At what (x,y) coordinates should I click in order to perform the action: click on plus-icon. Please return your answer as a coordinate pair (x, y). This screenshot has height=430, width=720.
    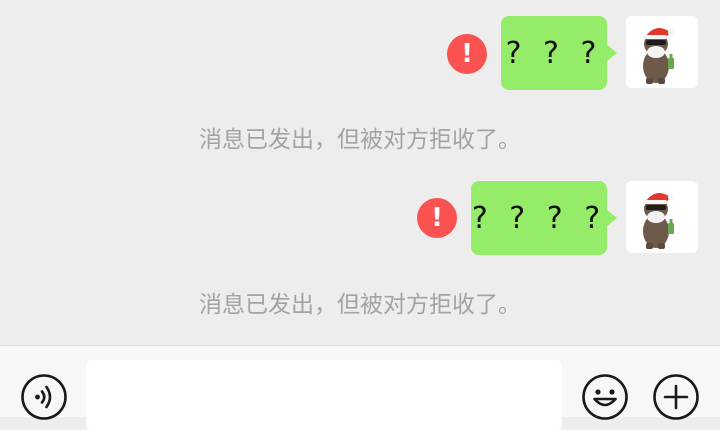
    Looking at the image, I should click on (676, 397).